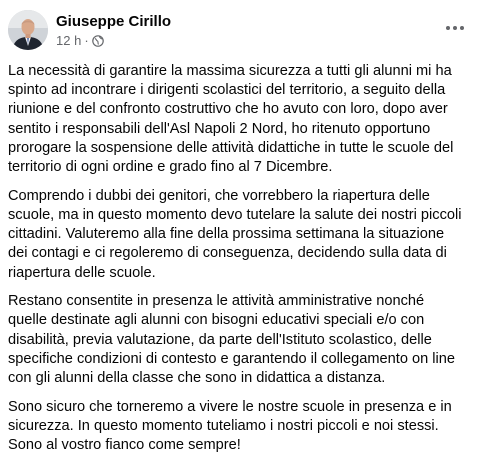 The height and width of the screenshot is (465, 481). I want to click on more-options-icon, so click(455, 28).